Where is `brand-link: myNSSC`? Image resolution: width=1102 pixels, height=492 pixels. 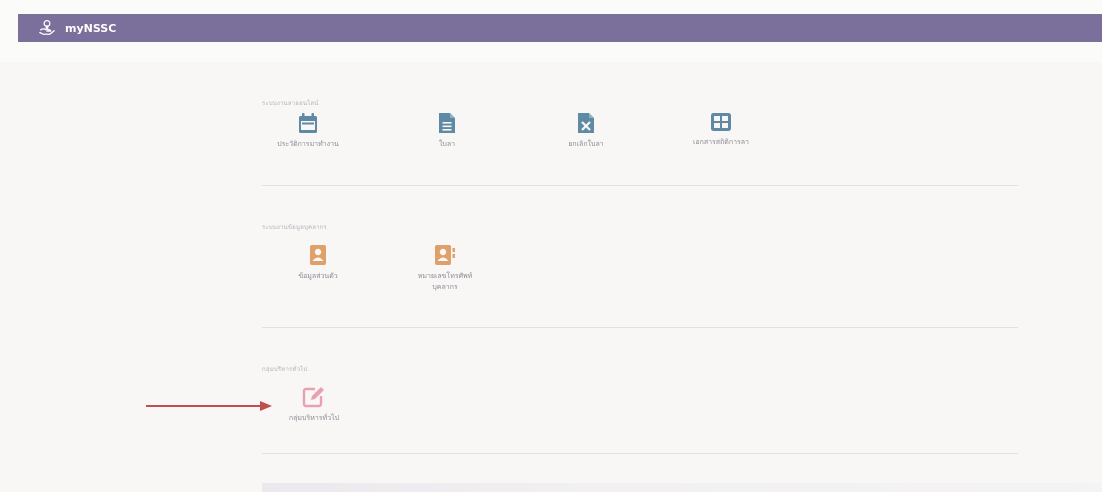 brand-link: myNSSC is located at coordinates (77, 28).